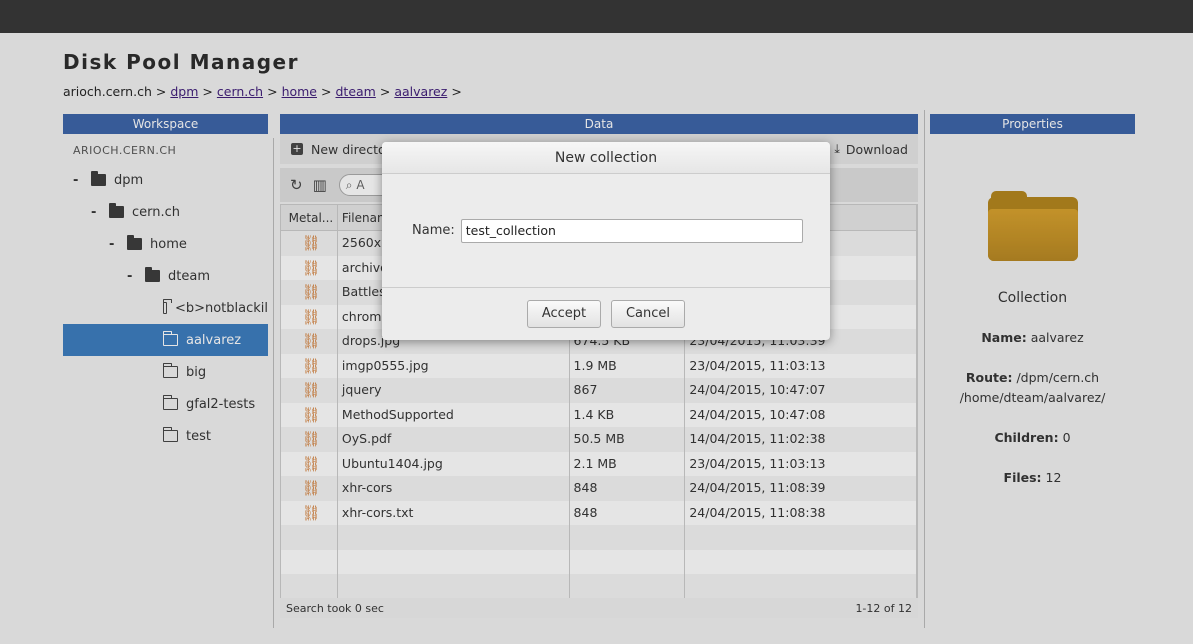  I want to click on cancel-button: Cancel, so click(648, 314).